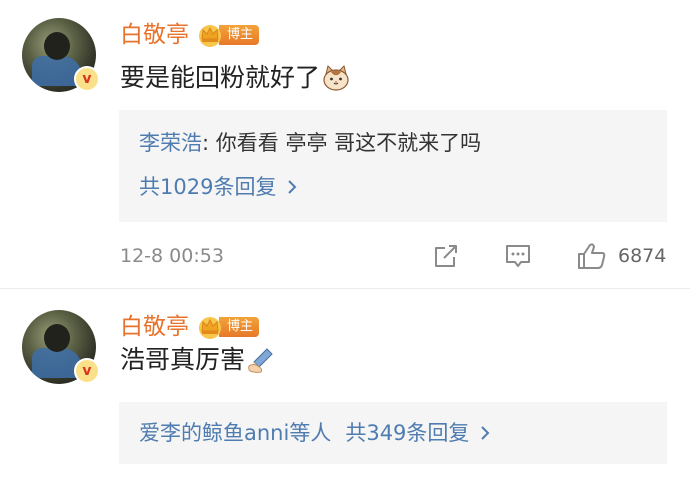 This screenshot has width=690, height=479. I want to click on comment-text-content: 浩哥真厉害, so click(183, 359).